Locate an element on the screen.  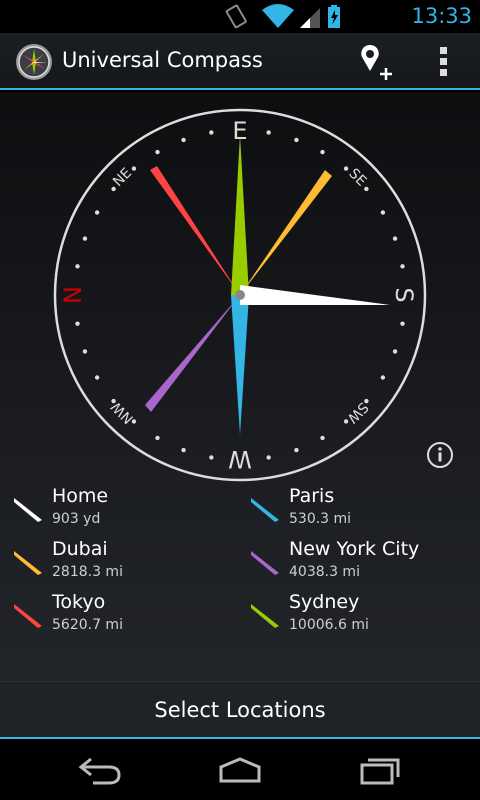
location-name: Tokyo is located at coordinates (79, 602).